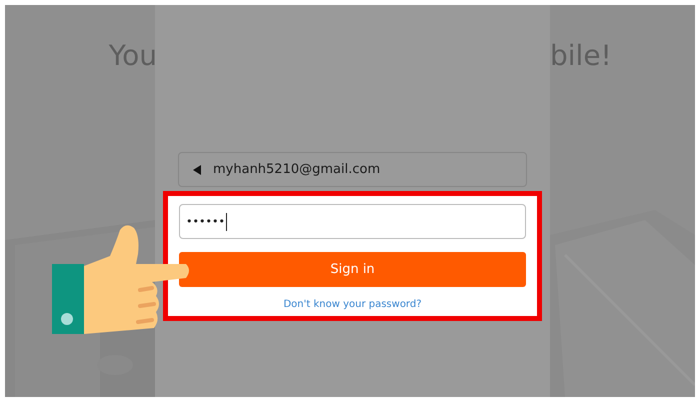  Describe the element at coordinates (352, 169) in the screenshot. I see `email-field: myhanh5210@gmail.com` at that location.